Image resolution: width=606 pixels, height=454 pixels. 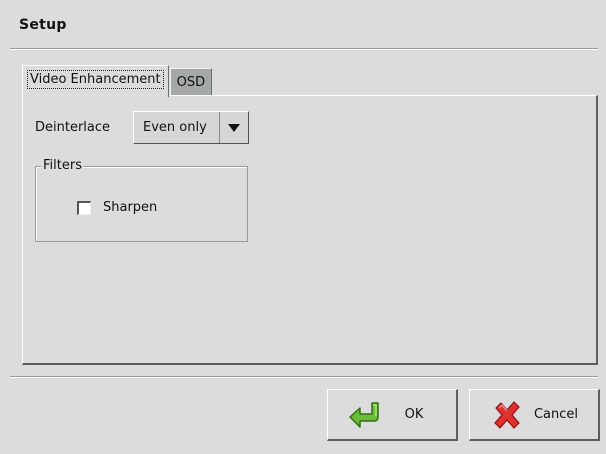 I want to click on tab-video-enhancement: Video Enhancement, so click(x=95, y=81).